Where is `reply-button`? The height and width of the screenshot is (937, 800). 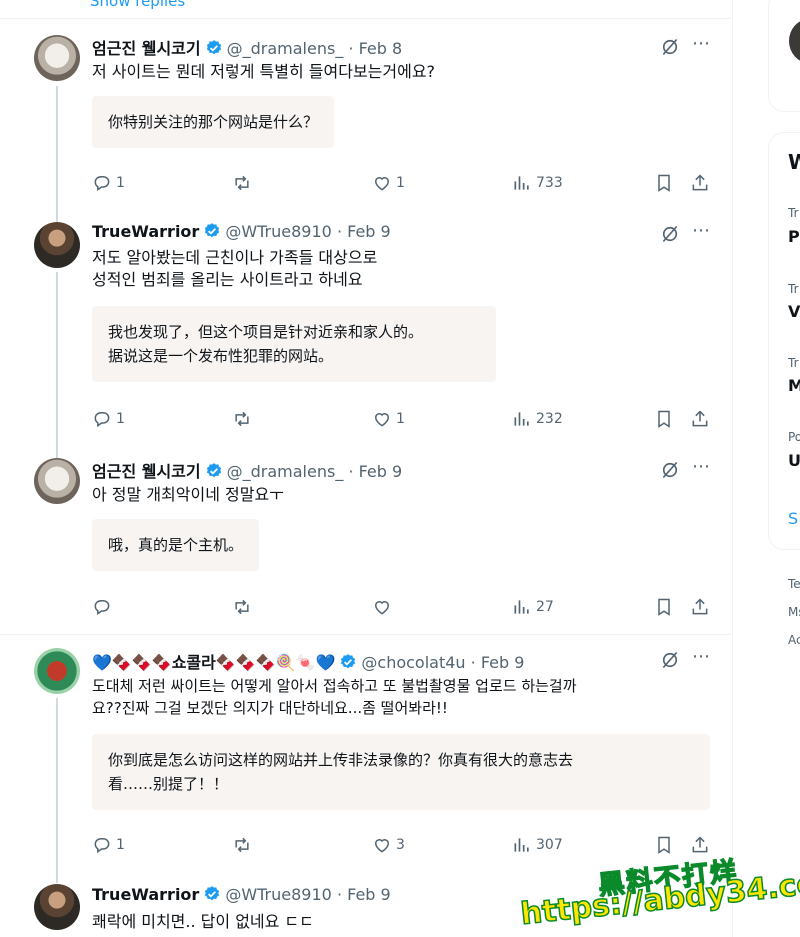 reply-button is located at coordinates (104, 607).